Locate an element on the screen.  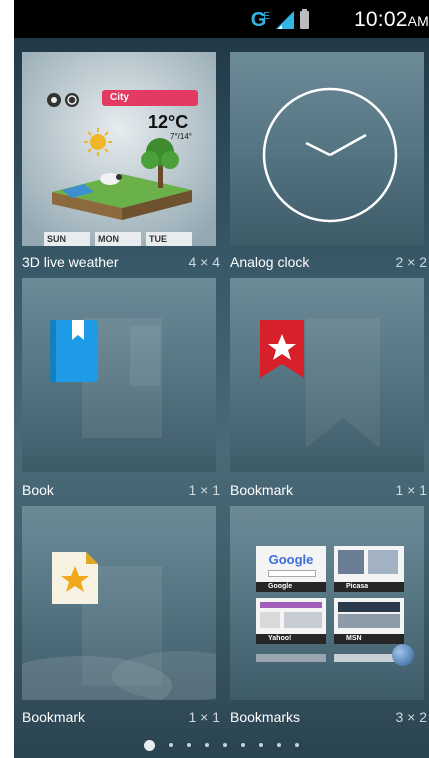
widget-size: 2 × 2 is located at coordinates (411, 262).